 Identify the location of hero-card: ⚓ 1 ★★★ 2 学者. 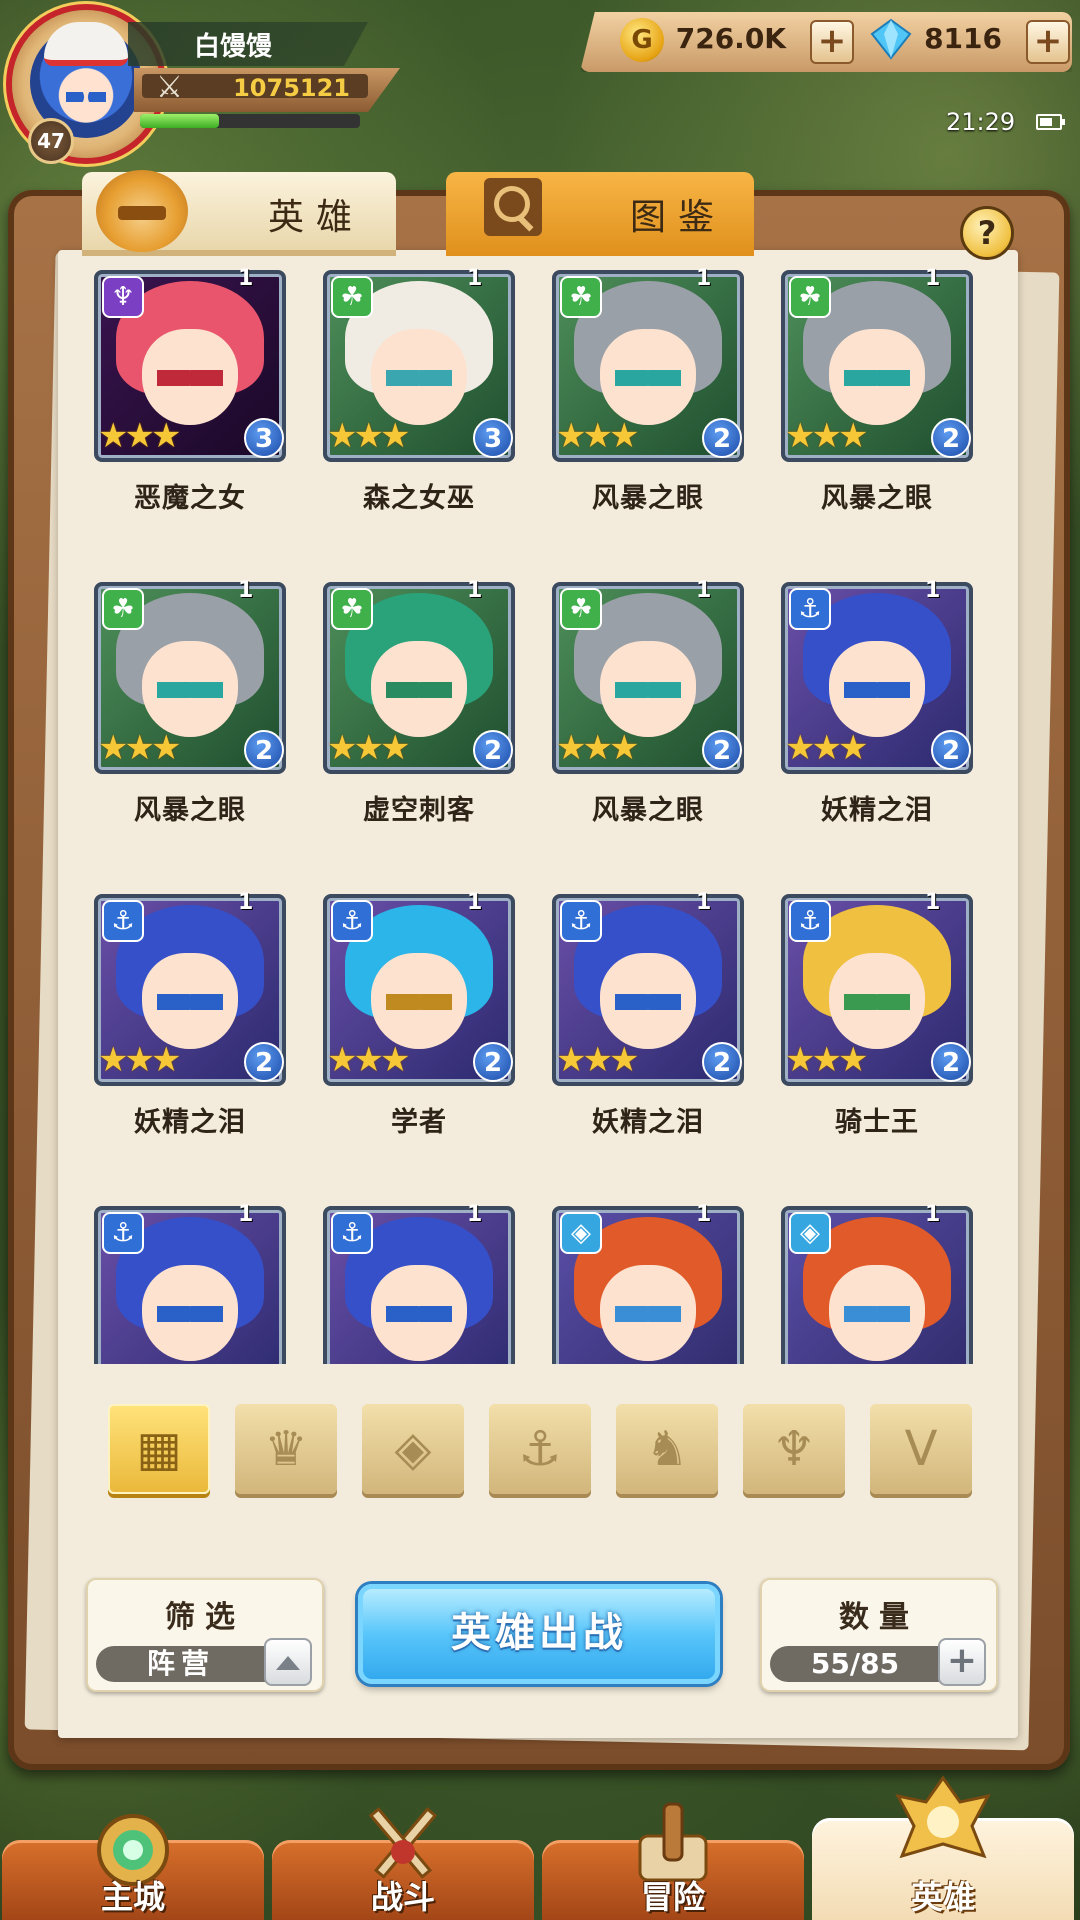
(403, 1036).